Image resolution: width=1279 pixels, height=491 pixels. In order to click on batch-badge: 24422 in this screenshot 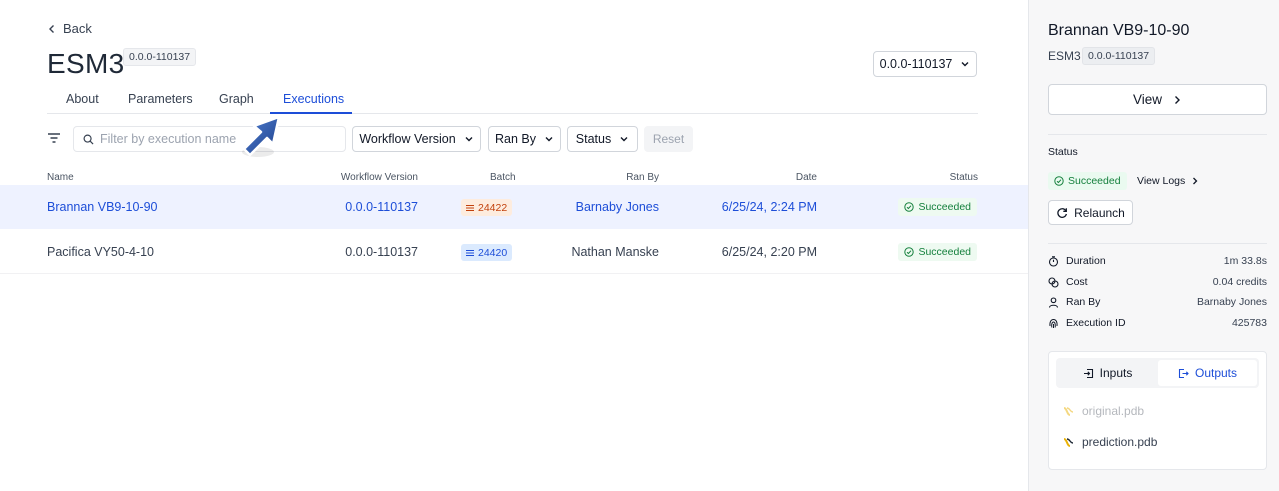, I will do `click(487, 207)`.